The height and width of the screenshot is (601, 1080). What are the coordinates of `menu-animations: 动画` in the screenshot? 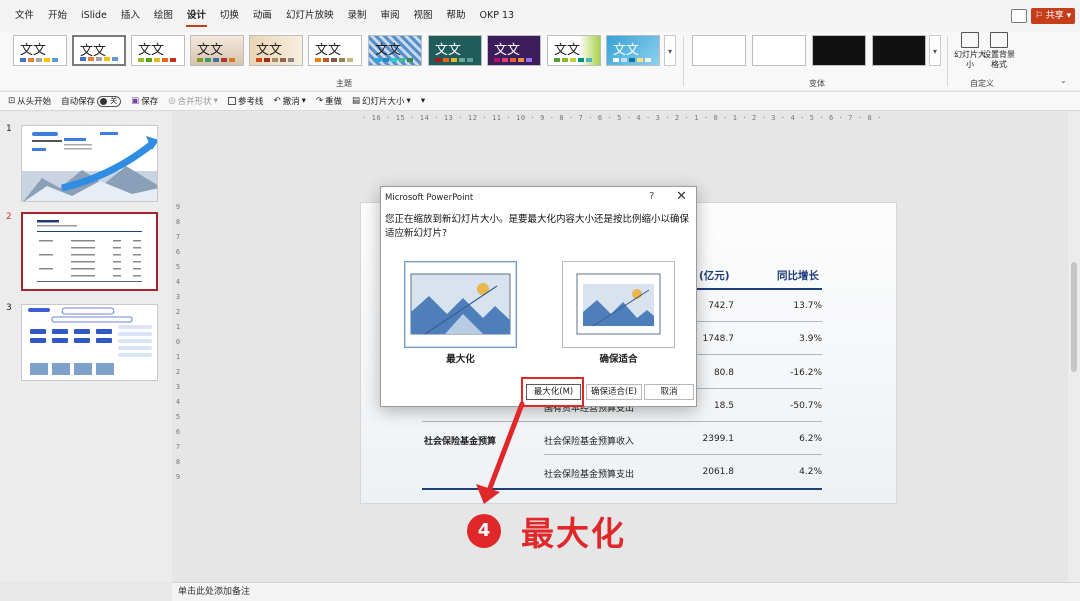 It's located at (262, 16).